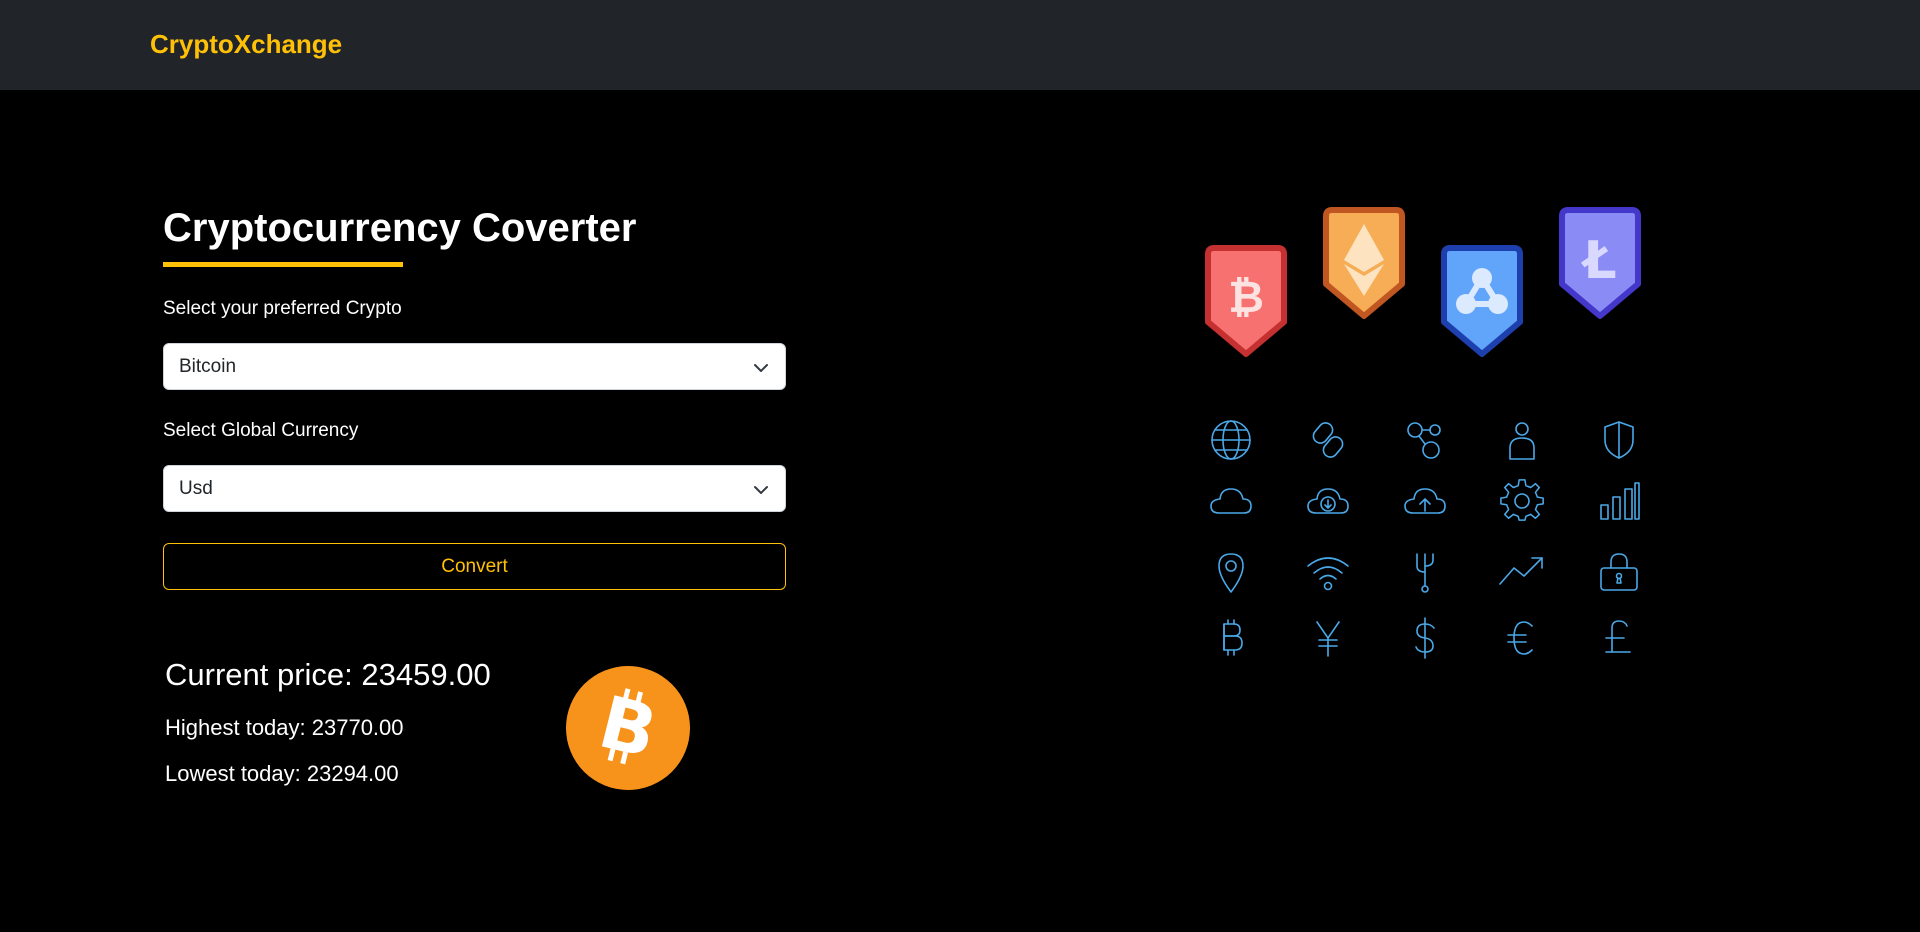 This screenshot has width=1920, height=932. I want to click on crypto-select-label: Select your preferred Crypto, so click(282, 308).